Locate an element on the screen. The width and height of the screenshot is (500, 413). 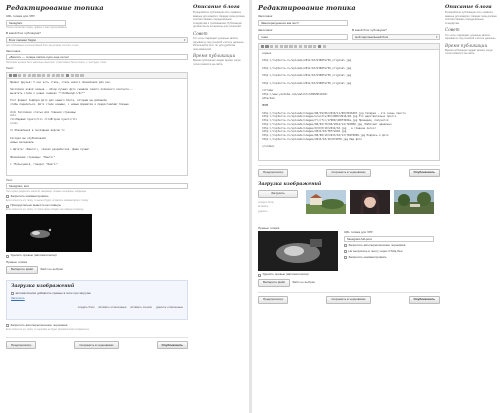
on-main-checkbox: Принудительно вывести на главную is located at coordinates (95, 205).